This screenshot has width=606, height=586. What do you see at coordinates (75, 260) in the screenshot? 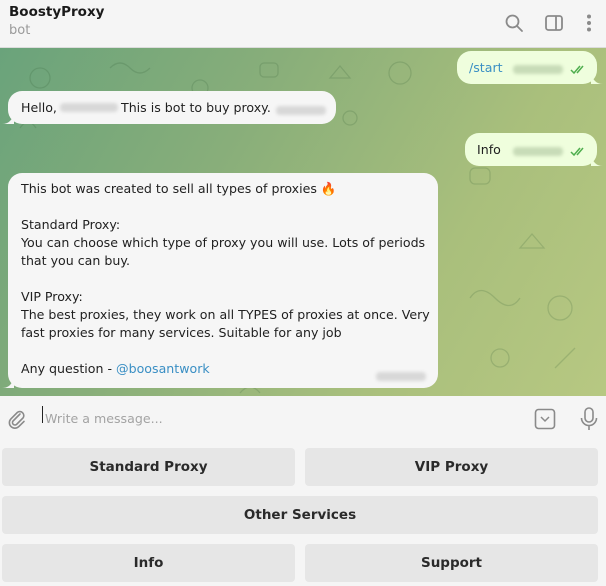
I see `message-line: that you can buy.` at bounding box center [75, 260].